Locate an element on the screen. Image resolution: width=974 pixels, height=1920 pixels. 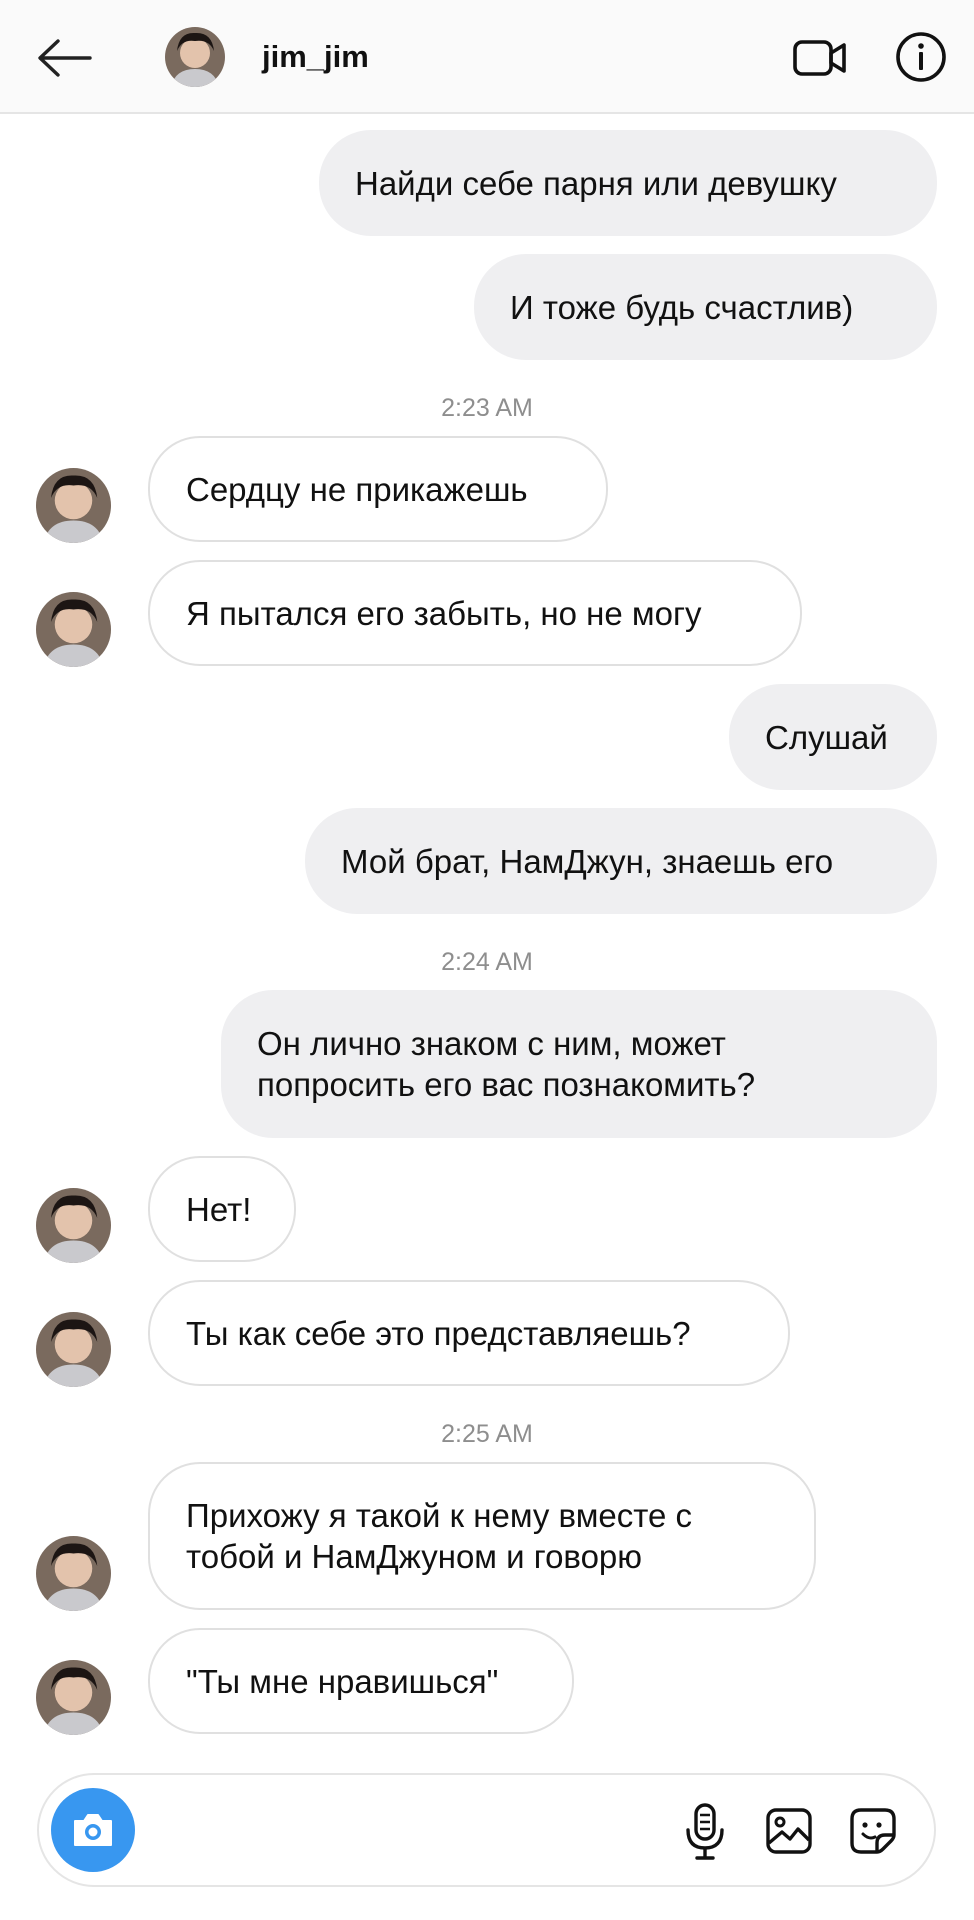
message-received: Сердцу не прикажешь is located at coordinates (378, 489).